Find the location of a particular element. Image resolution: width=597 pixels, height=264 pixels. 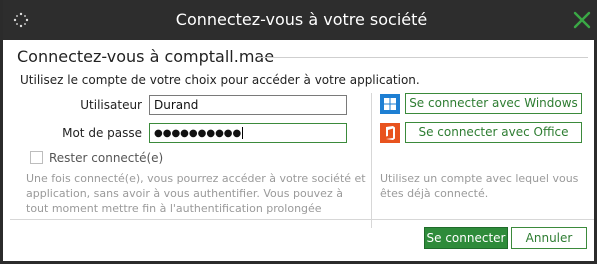

window-title: Connectez-vous à votre société is located at coordinates (301, 19).